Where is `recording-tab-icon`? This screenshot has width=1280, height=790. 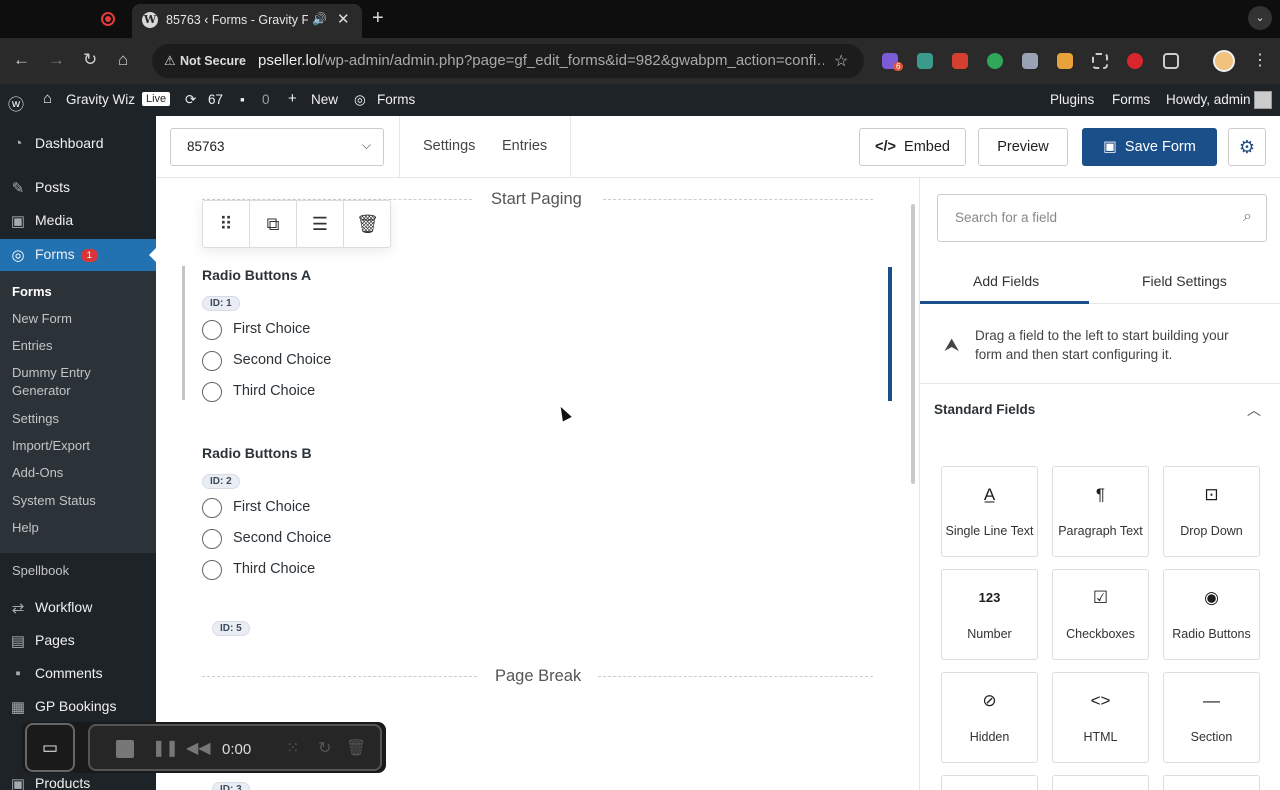
recording-tab-icon is located at coordinates (108, 19).